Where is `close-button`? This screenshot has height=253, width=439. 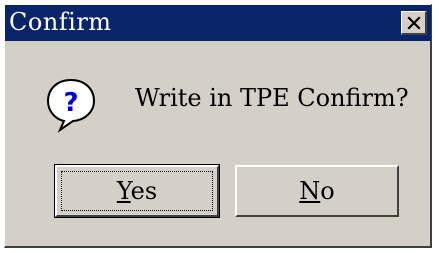
close-button is located at coordinates (414, 23).